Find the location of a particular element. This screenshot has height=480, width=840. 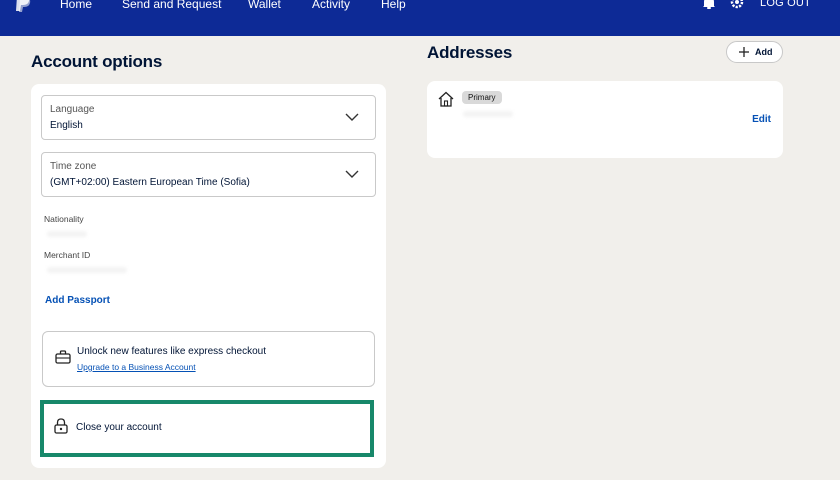

nationality-label: Nationality is located at coordinates (64, 219).